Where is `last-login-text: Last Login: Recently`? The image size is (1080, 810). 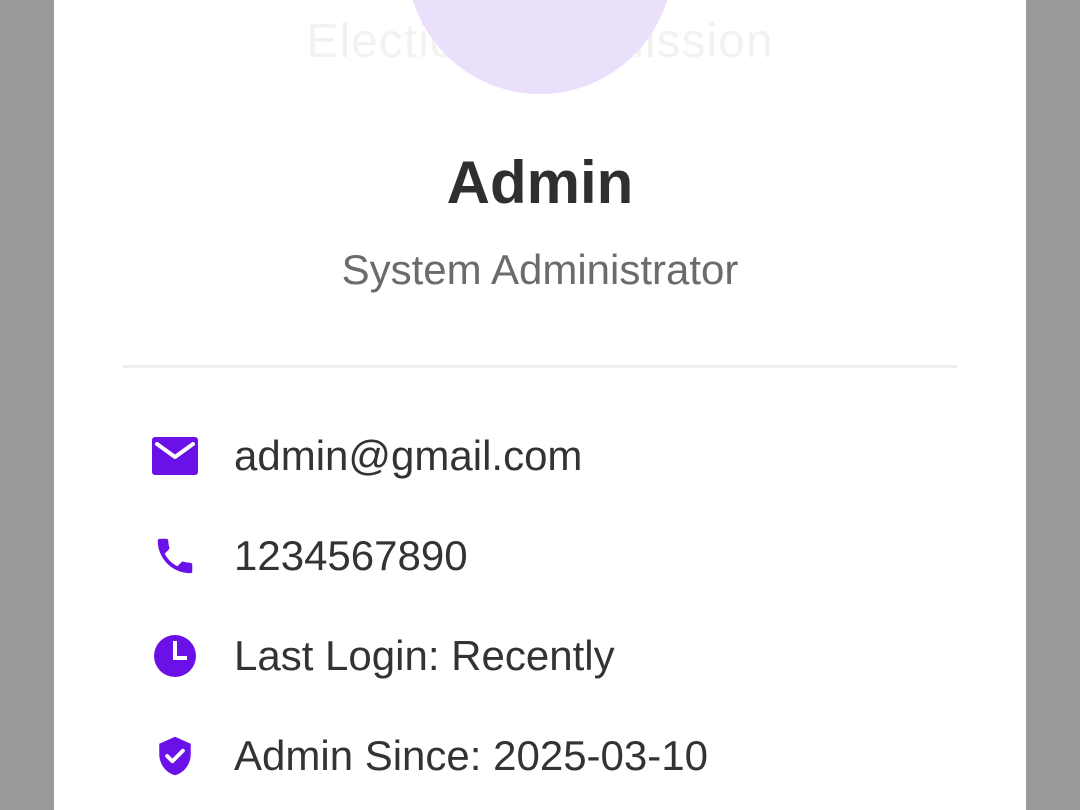 last-login-text: Last Login: Recently is located at coordinates (424, 655).